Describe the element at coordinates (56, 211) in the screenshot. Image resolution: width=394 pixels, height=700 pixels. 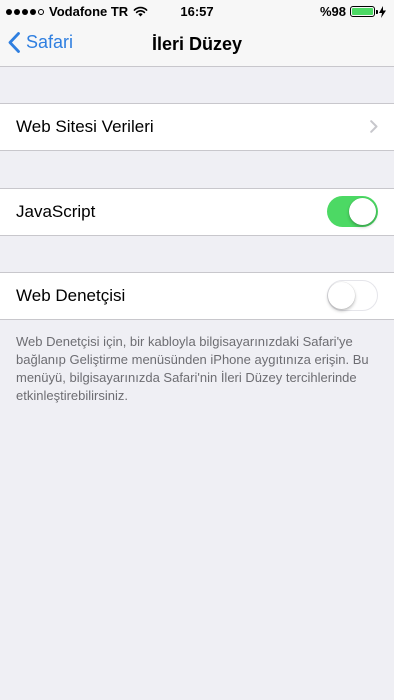
I see `javascript-label: JavaScript` at that location.